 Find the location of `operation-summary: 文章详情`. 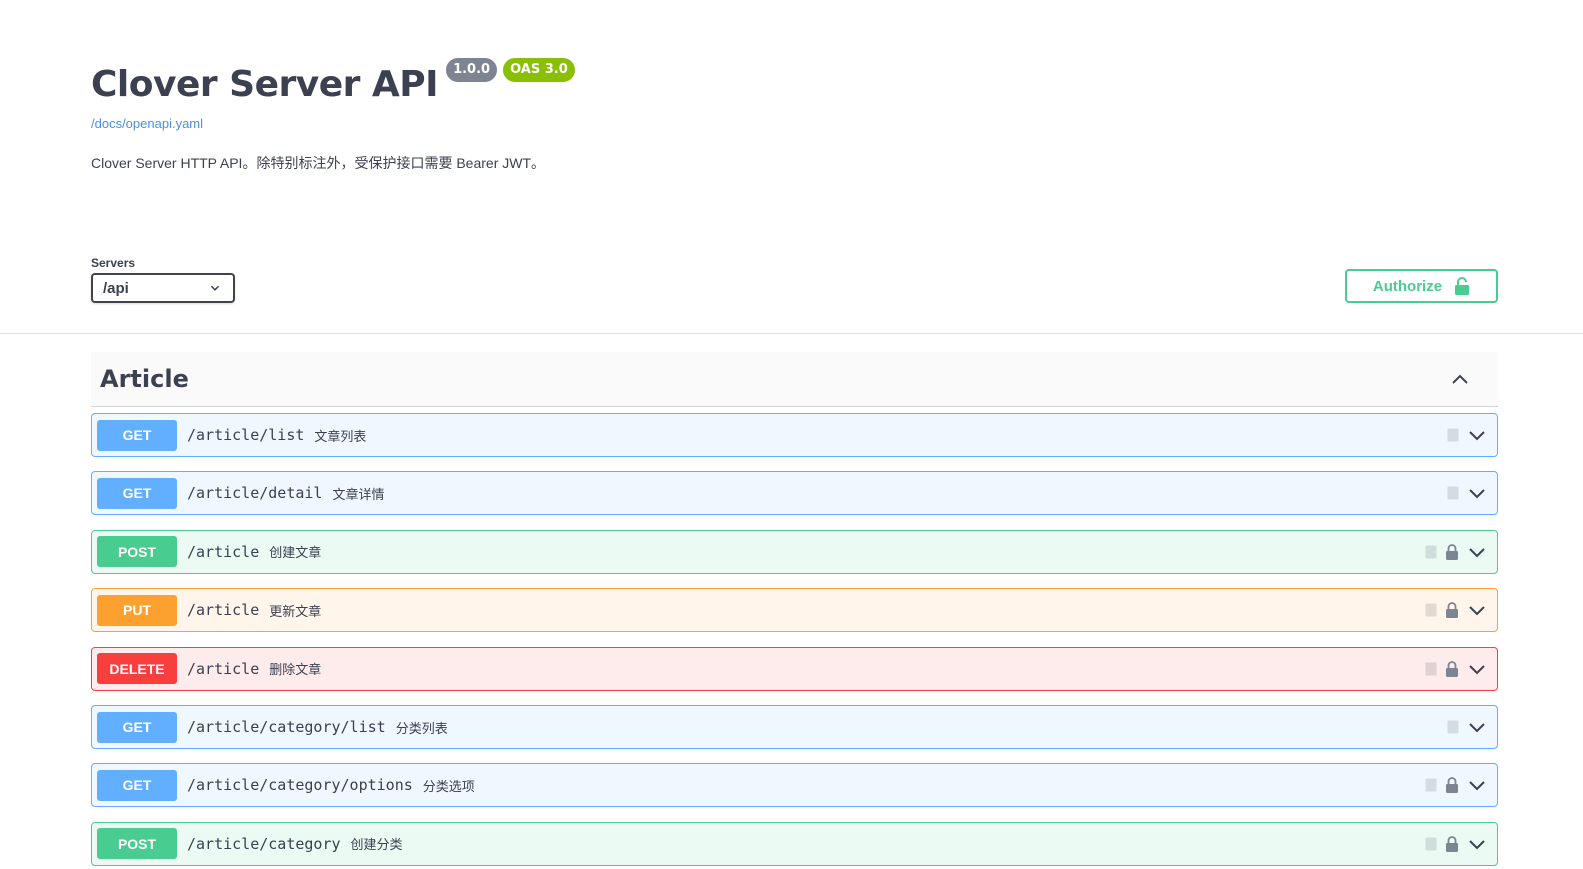

operation-summary: 文章详情 is located at coordinates (358, 494).